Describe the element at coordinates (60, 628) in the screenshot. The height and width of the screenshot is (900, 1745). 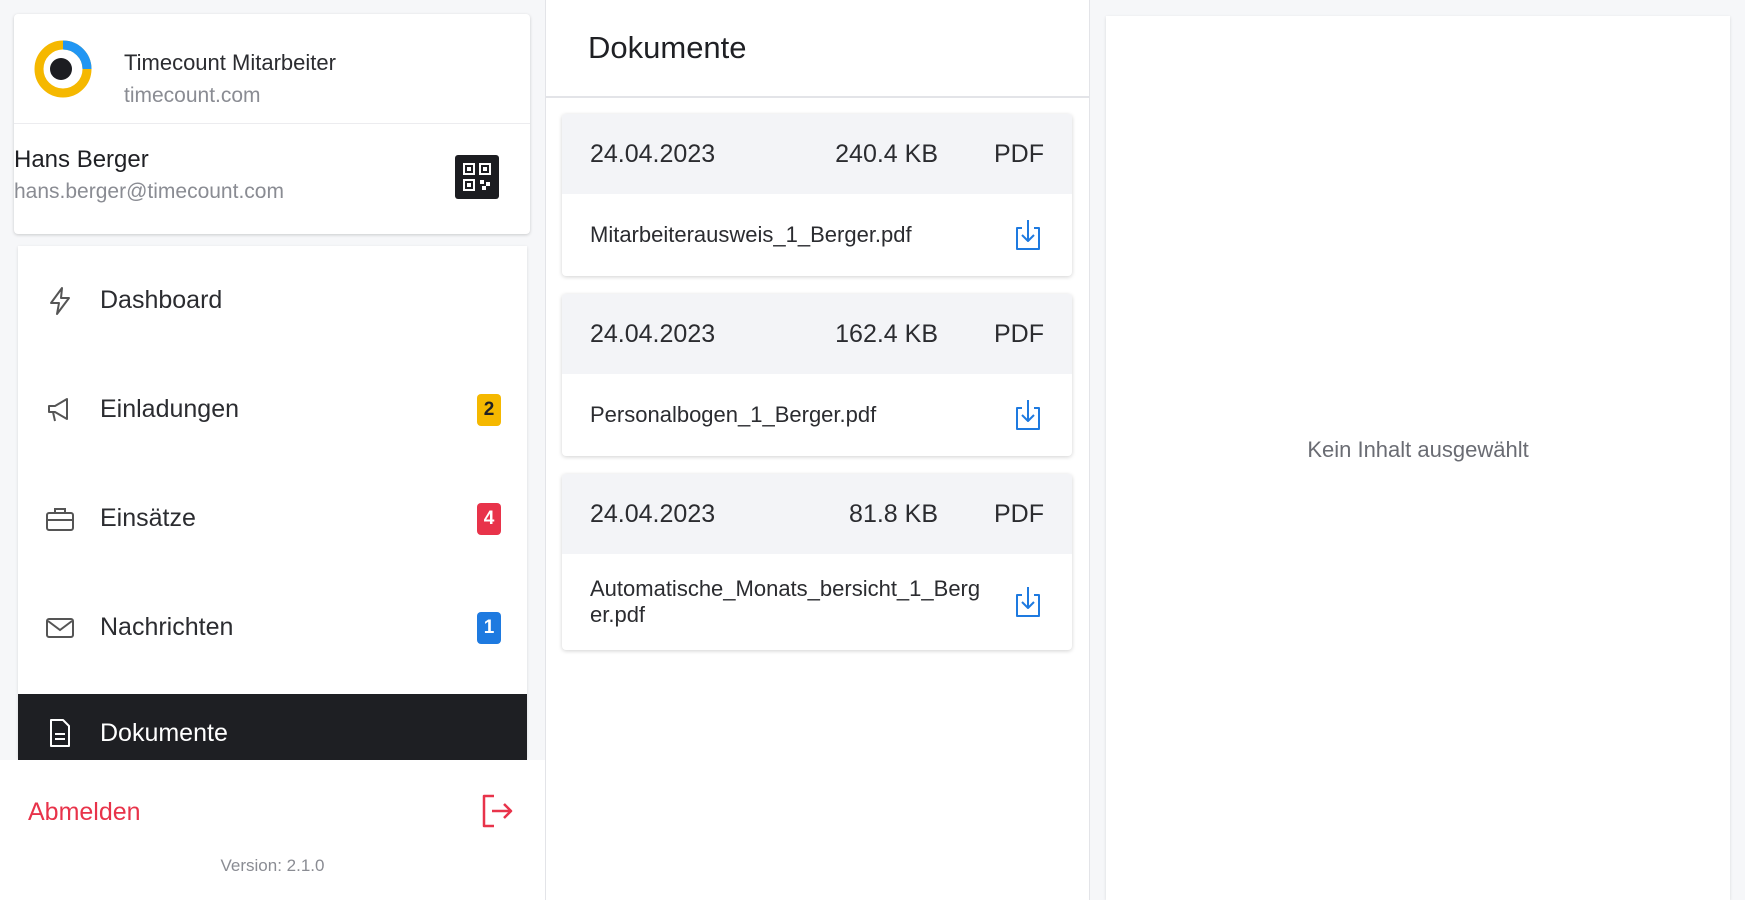
I see `mail-icon` at that location.